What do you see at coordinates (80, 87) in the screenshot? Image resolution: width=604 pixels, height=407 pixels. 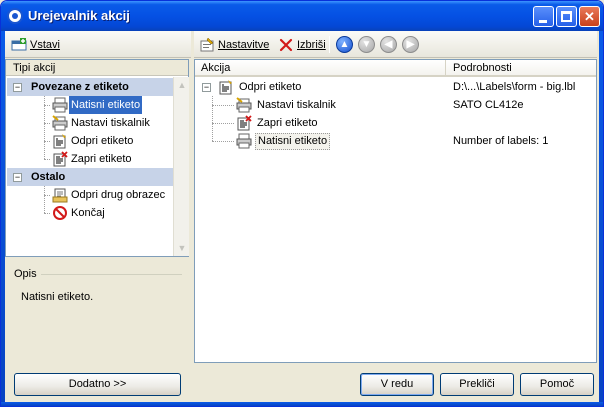 I see `group-label: Povezane z etiketo` at bounding box center [80, 87].